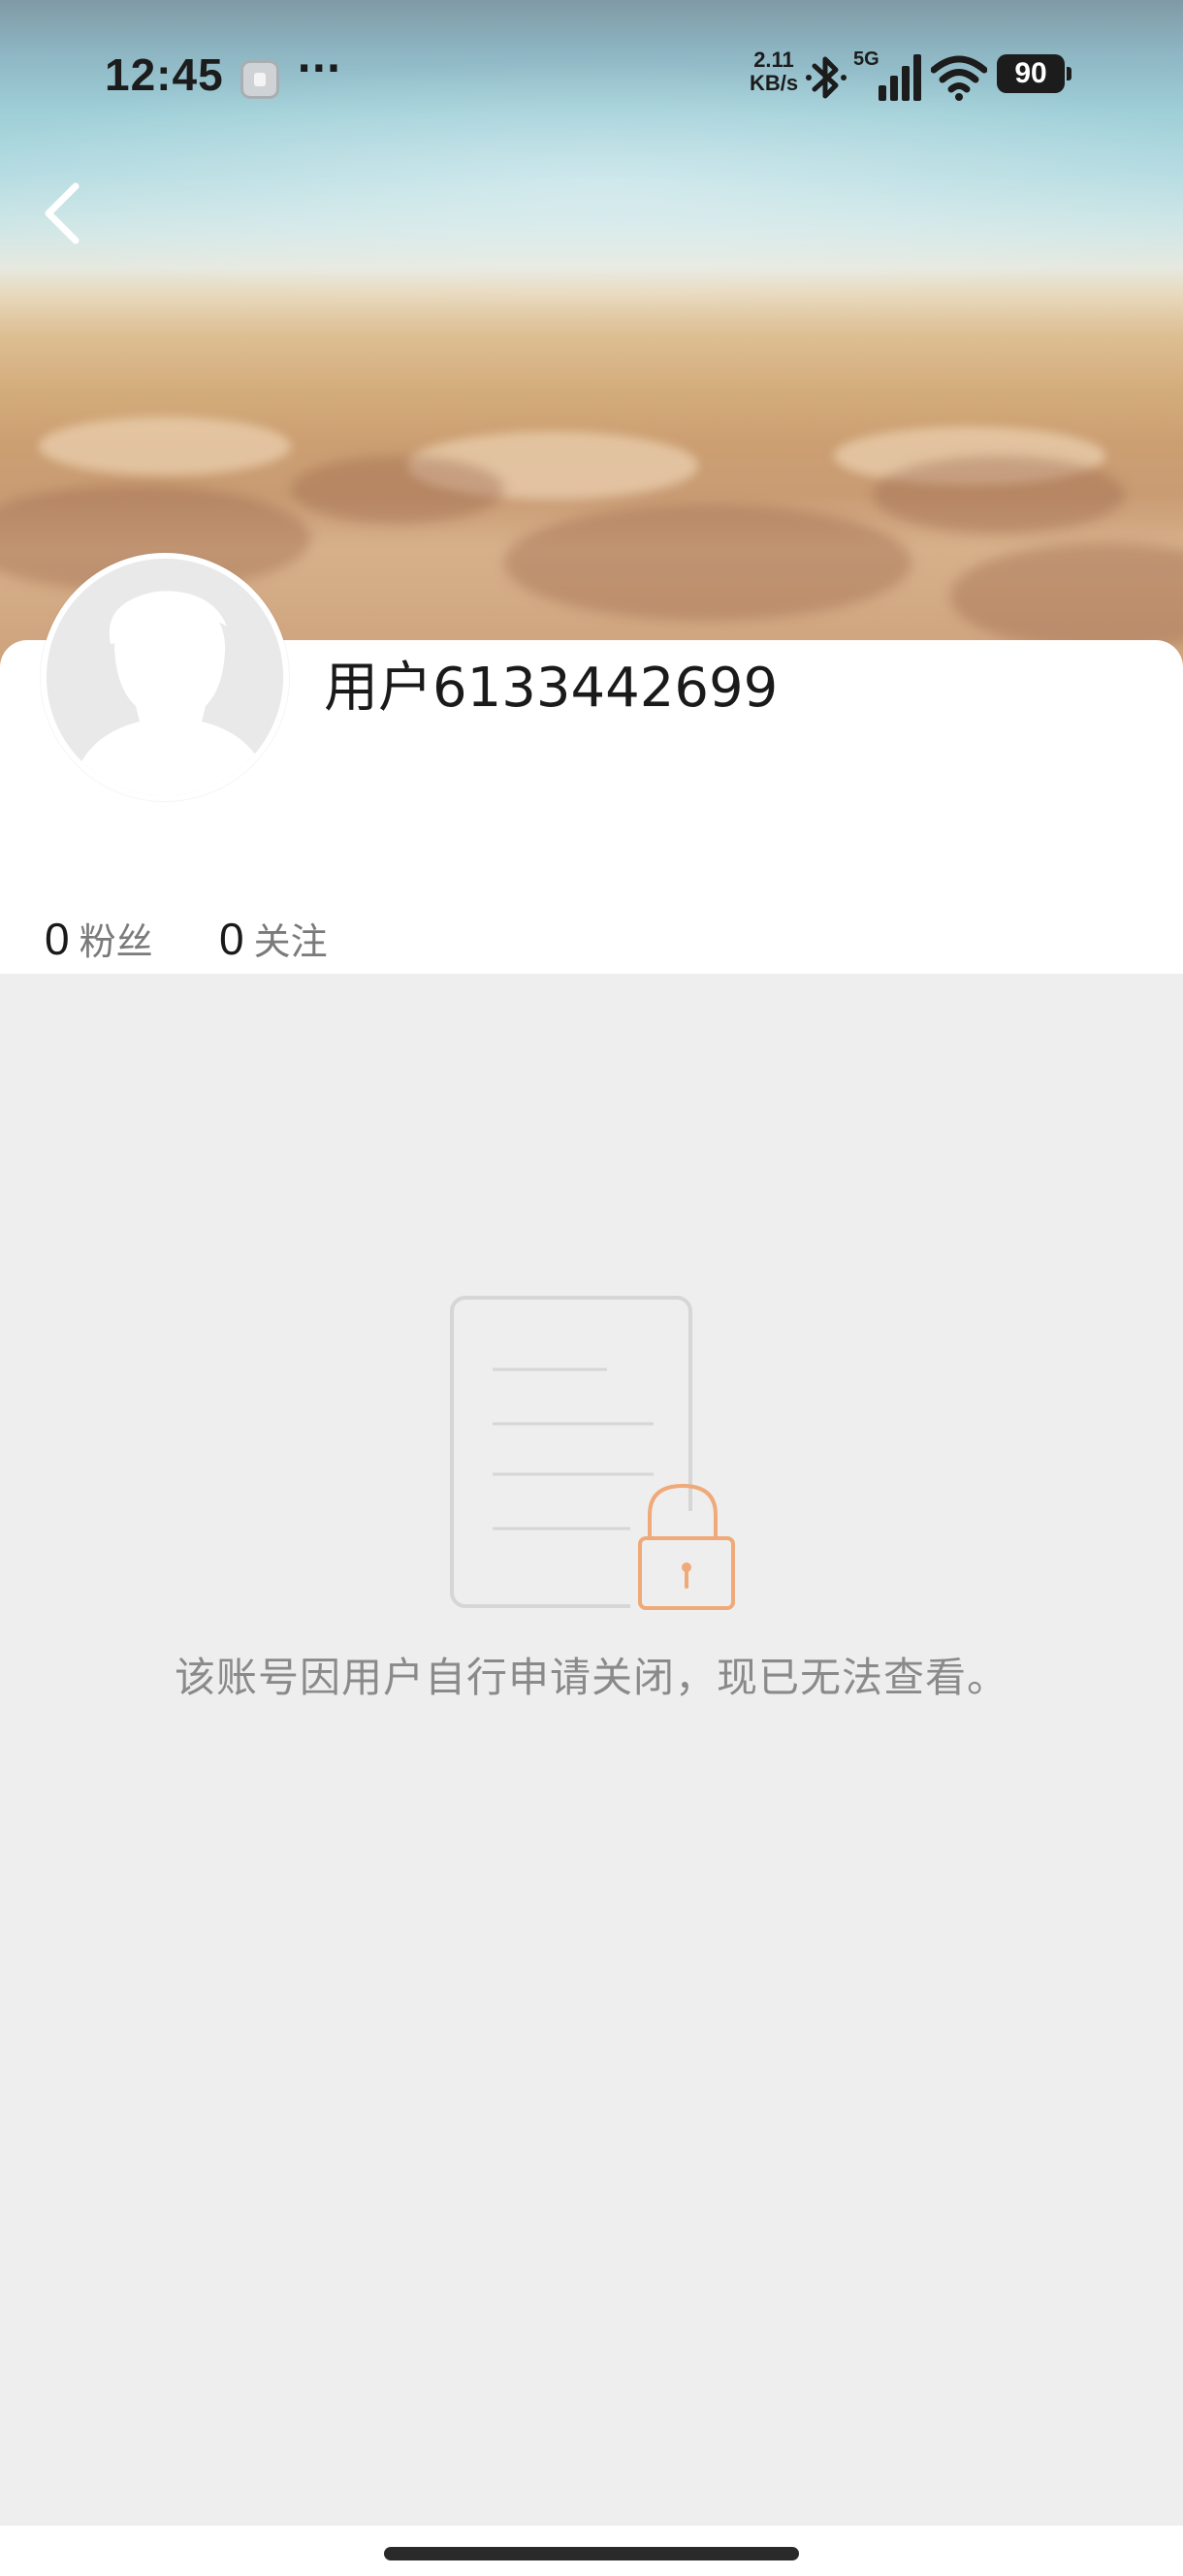 The height and width of the screenshot is (2576, 1183). I want to click on followers-stat: 0 粉丝, so click(99, 938).